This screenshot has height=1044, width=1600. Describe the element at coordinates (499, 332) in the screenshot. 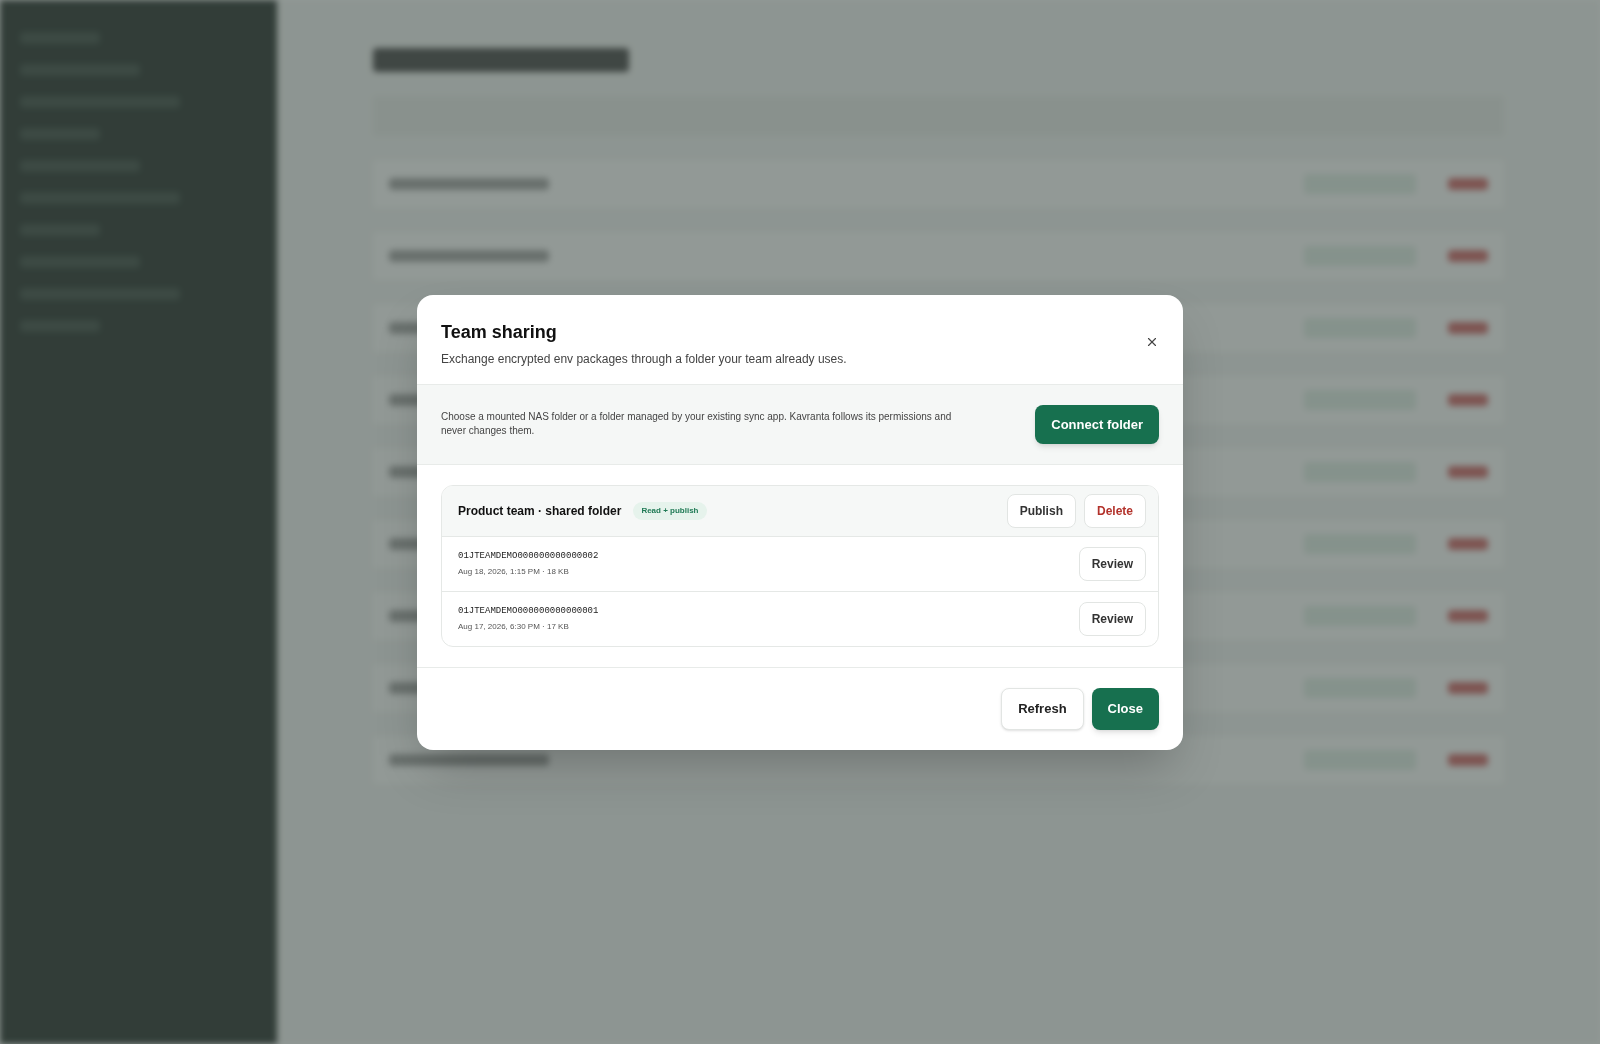

I see `dialog-title: Team sharing` at that location.